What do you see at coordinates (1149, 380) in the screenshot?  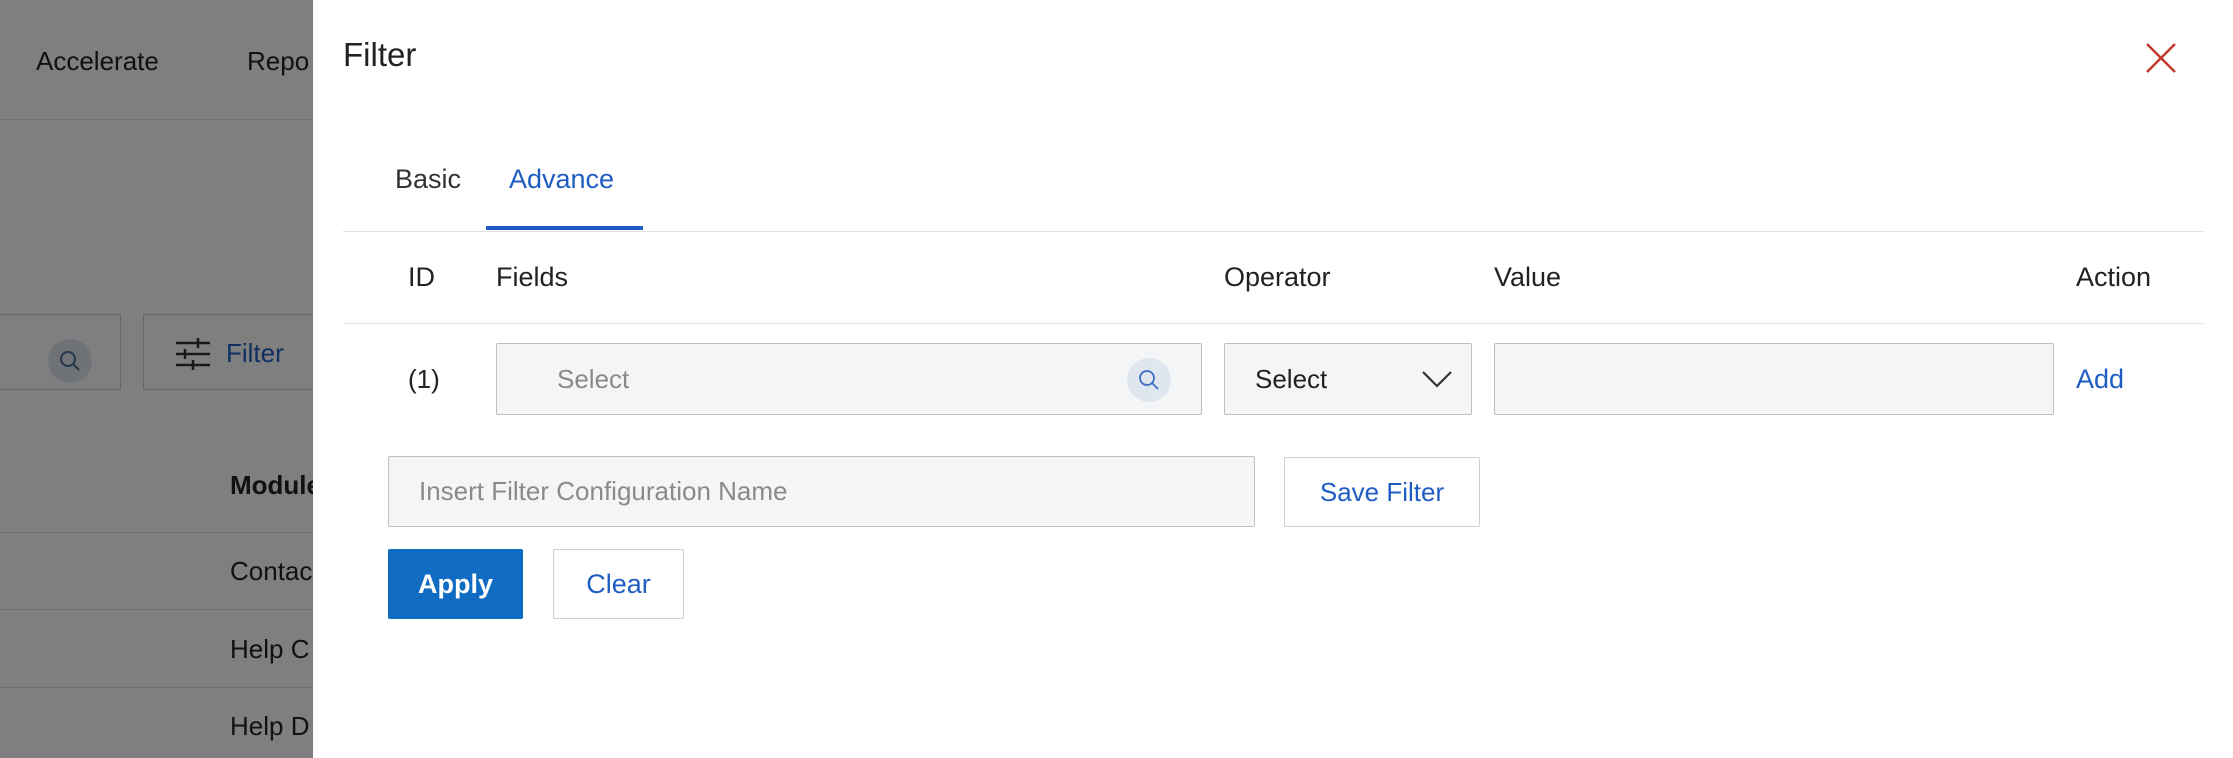 I see `search-icon` at bounding box center [1149, 380].